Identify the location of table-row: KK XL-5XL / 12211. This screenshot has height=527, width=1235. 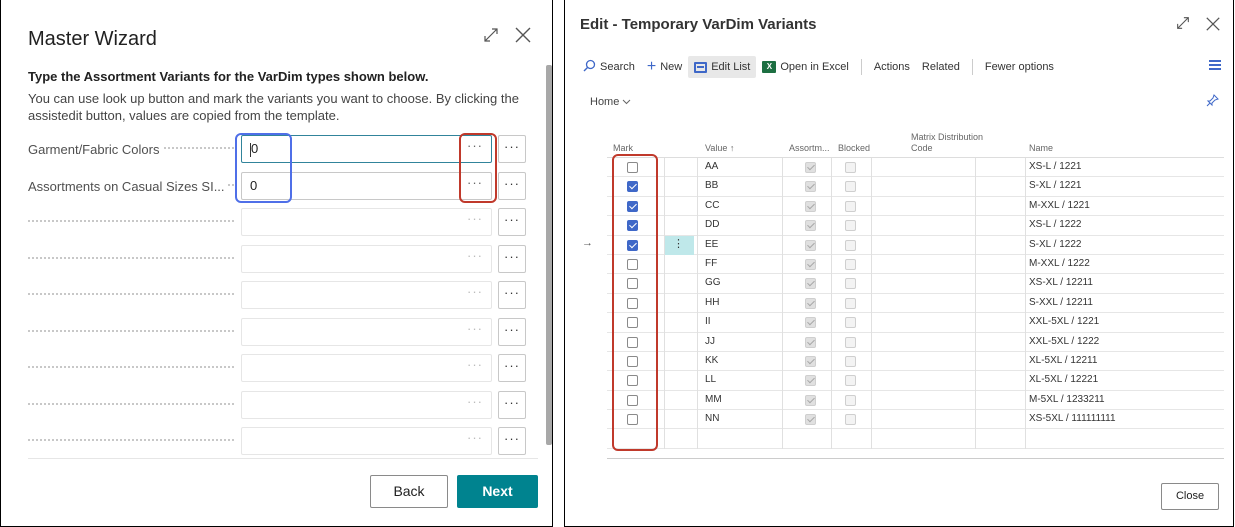
(915, 362).